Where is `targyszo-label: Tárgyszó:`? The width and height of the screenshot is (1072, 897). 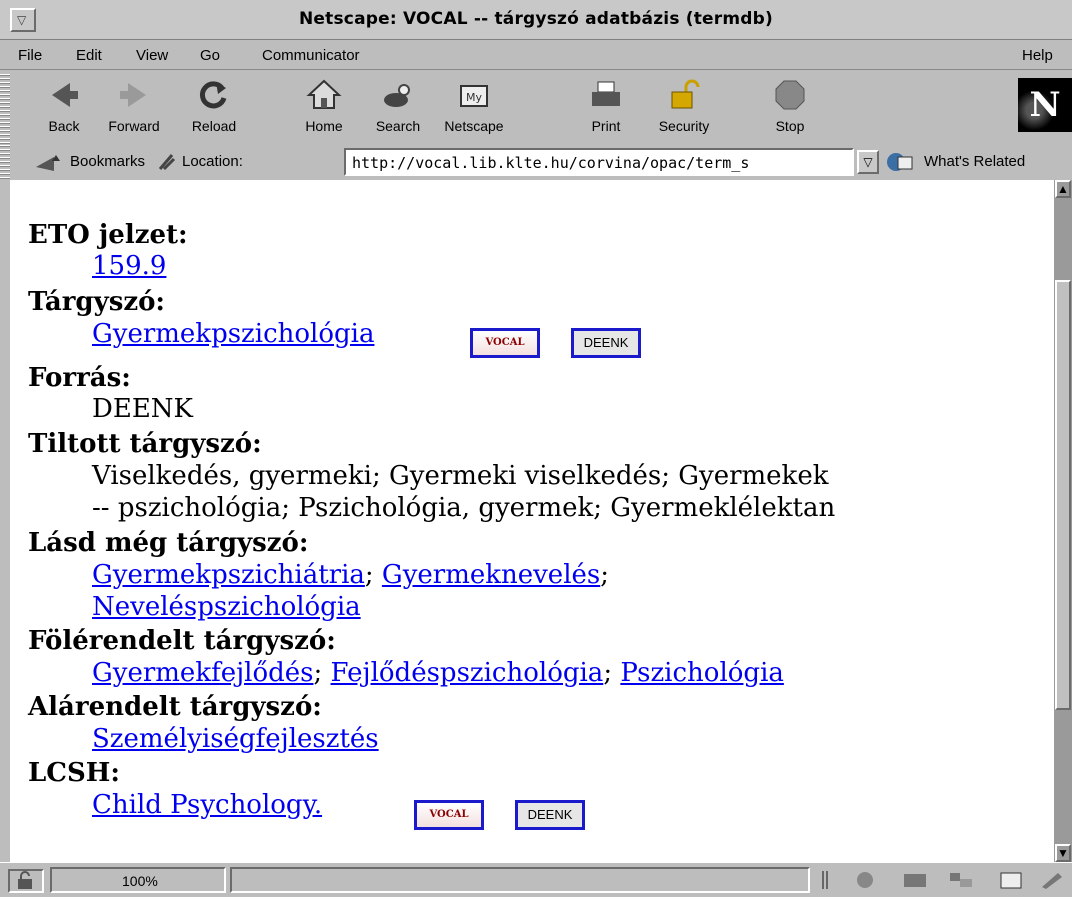
targyszo-label: Tárgyszó: is located at coordinates (97, 302).